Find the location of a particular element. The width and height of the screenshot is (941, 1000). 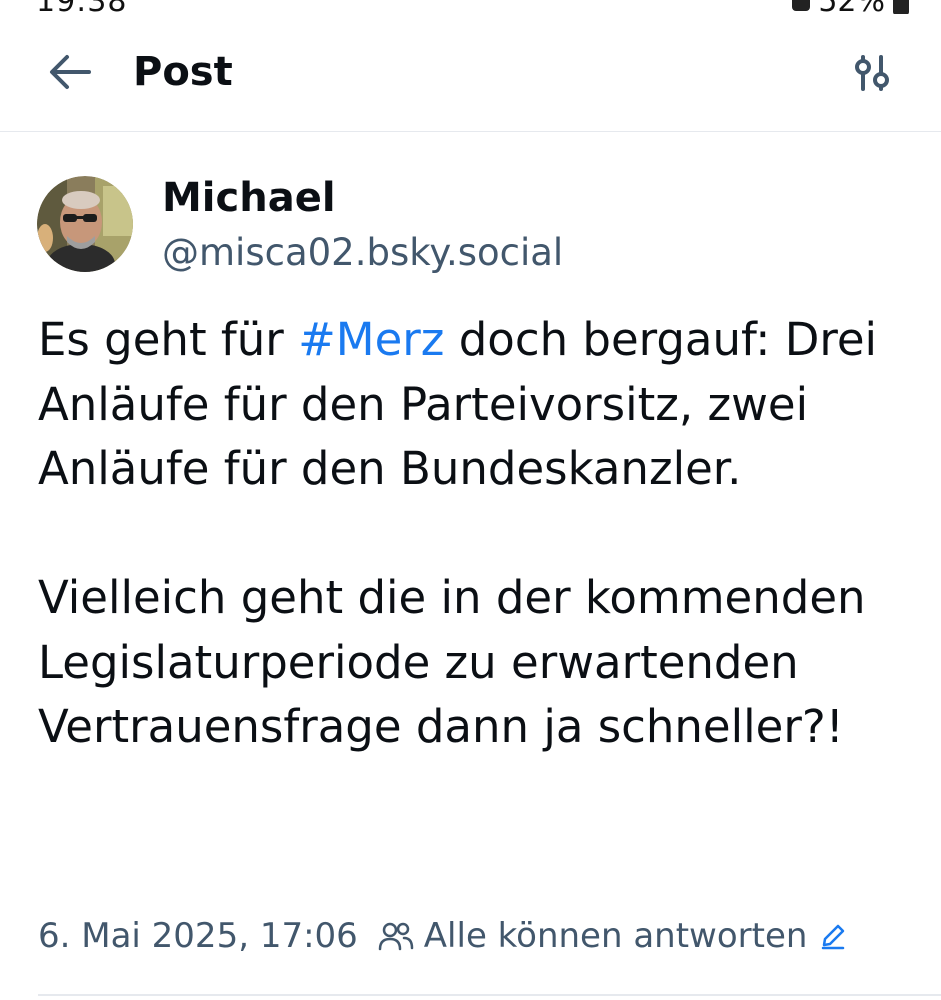

hashtag-link: #Merz is located at coordinates (371, 339).